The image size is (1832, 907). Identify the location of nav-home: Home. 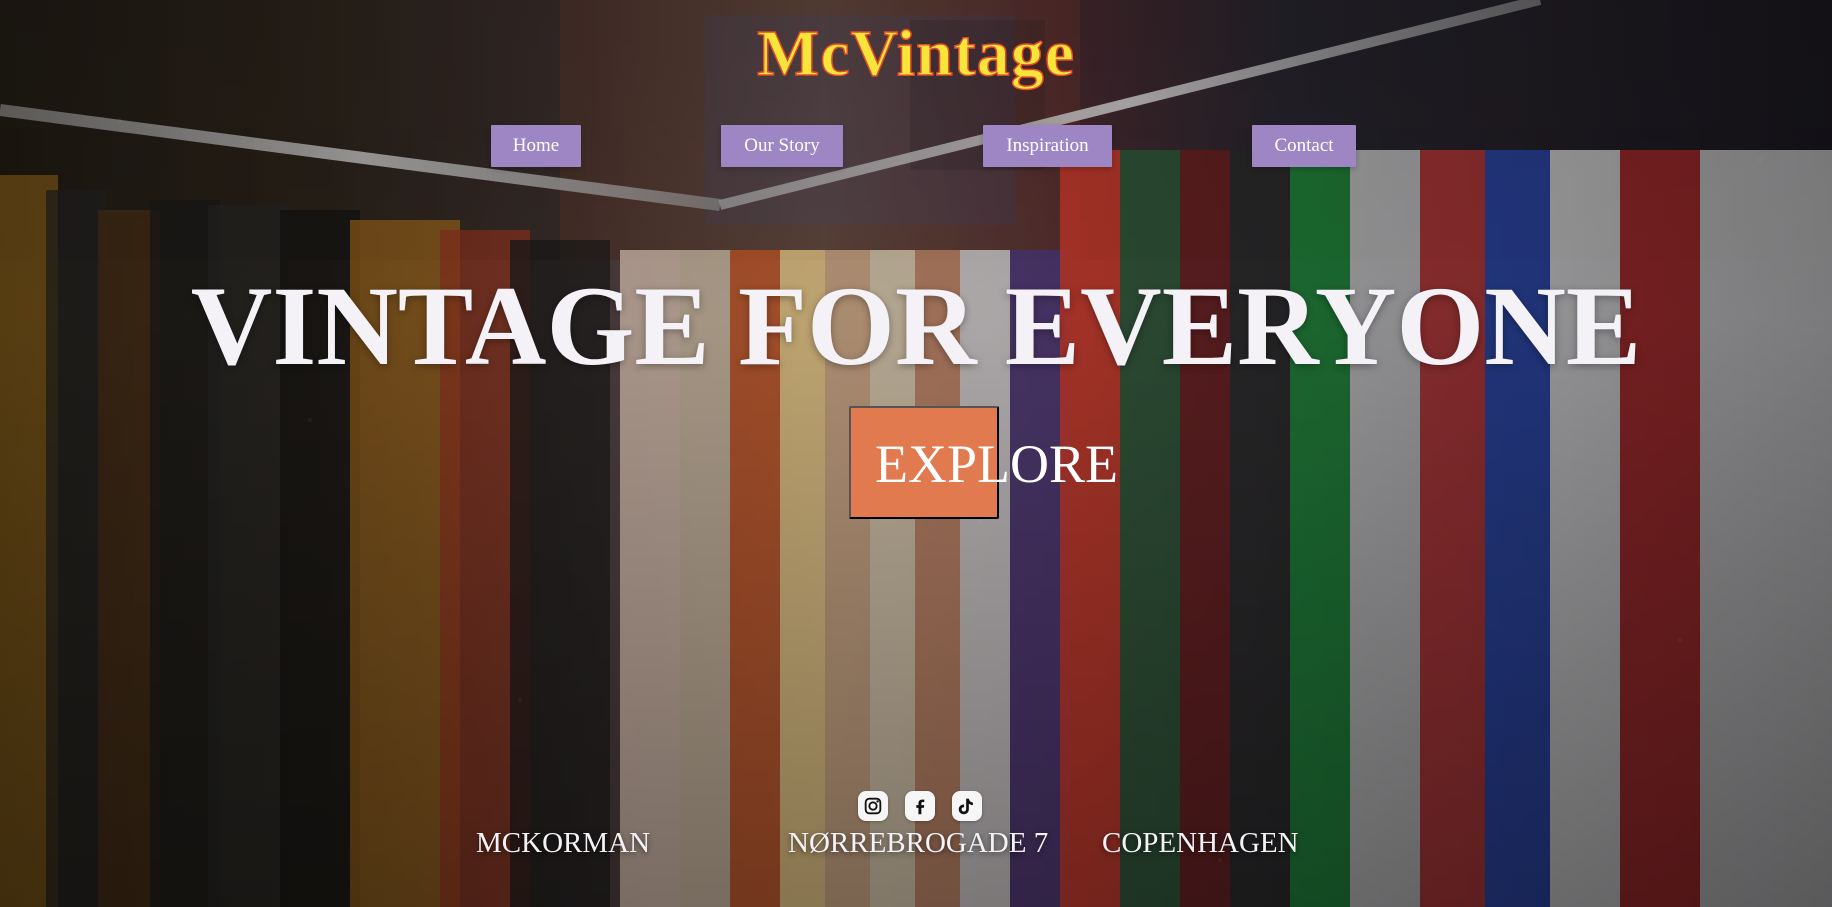
(536, 146).